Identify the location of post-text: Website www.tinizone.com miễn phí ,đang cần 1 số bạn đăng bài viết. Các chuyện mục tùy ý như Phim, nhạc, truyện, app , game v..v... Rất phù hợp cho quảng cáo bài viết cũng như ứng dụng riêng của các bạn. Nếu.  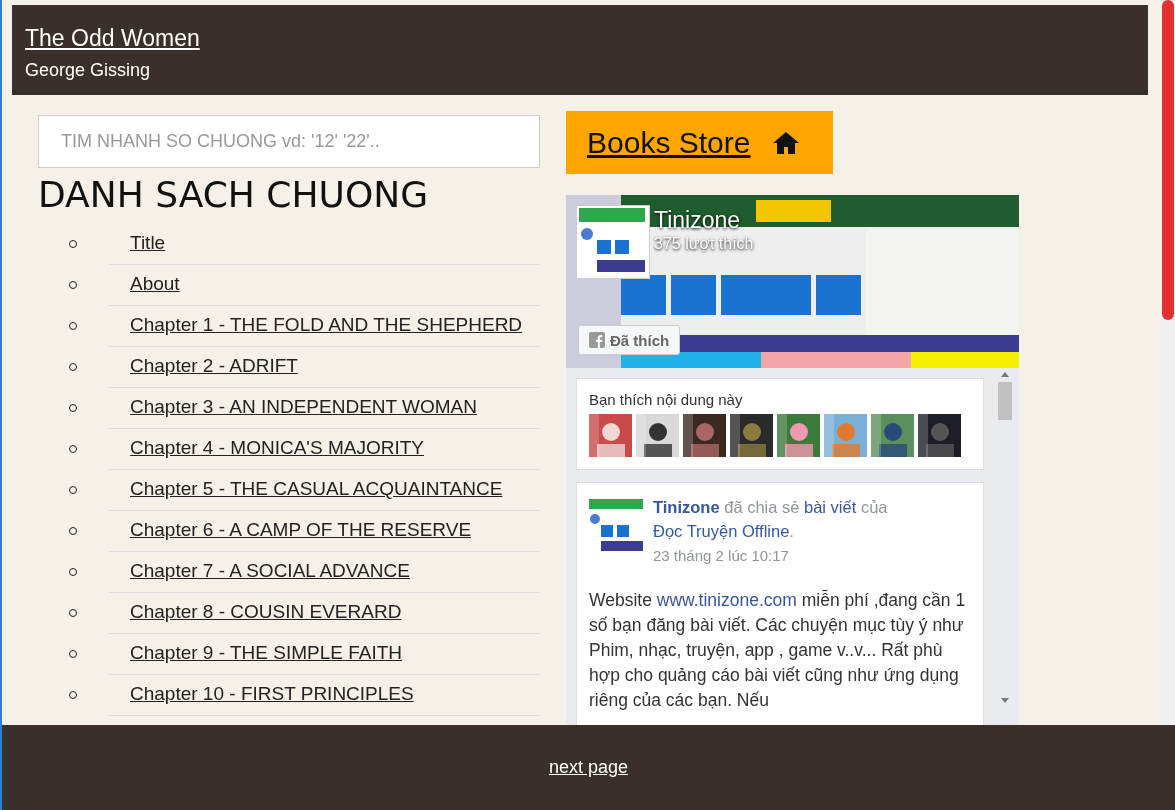
(778, 650).